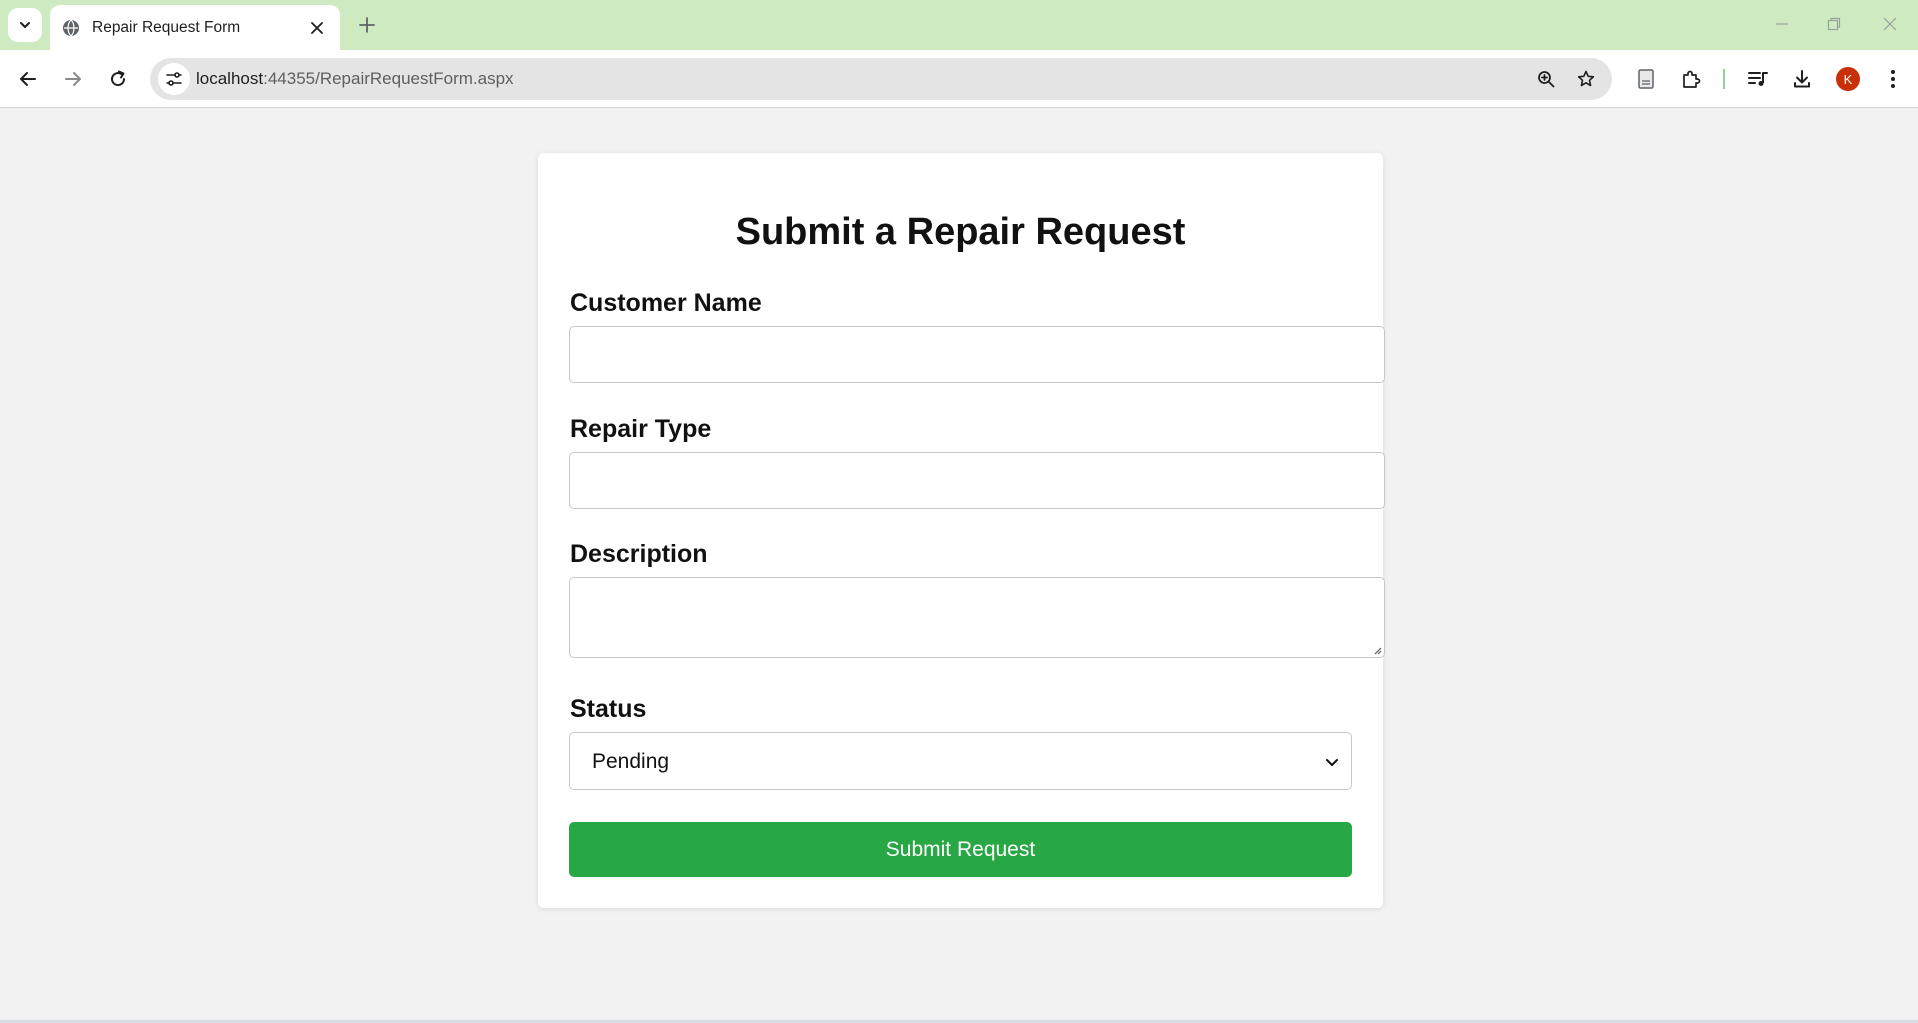 The width and height of the screenshot is (1918, 1023). I want to click on restore-button, so click(1834, 24).